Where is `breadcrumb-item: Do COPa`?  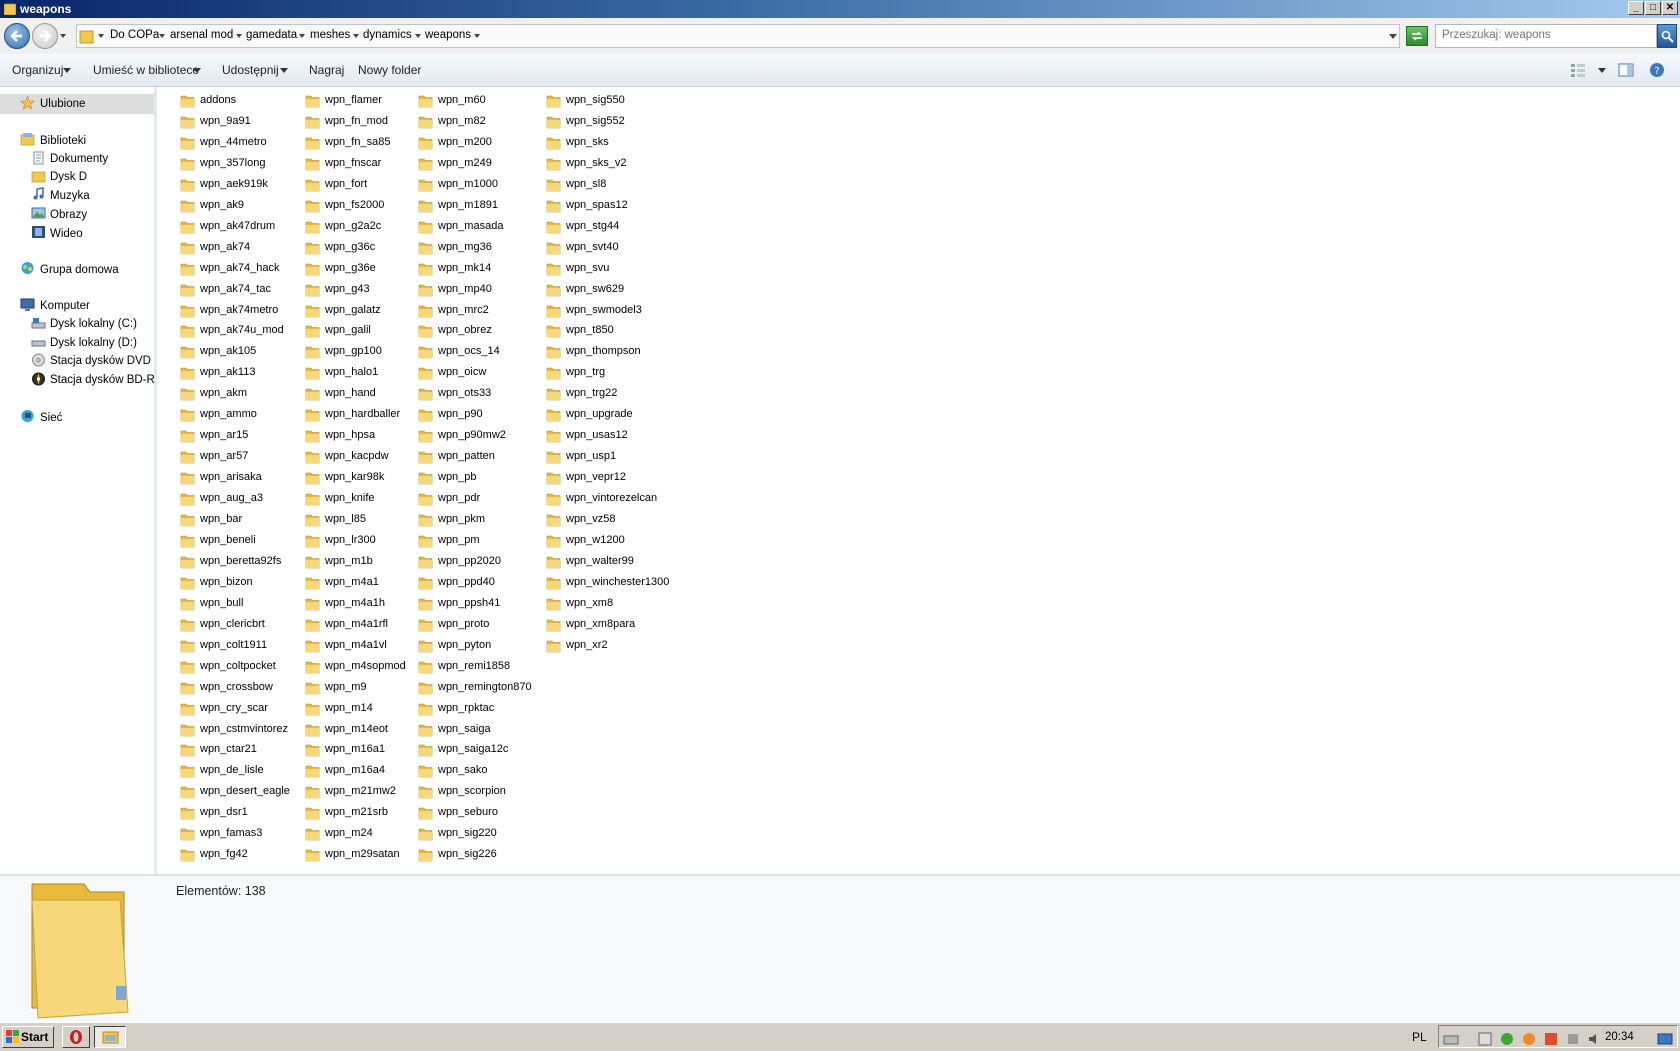 breadcrumb-item: Do COPa is located at coordinates (134, 35).